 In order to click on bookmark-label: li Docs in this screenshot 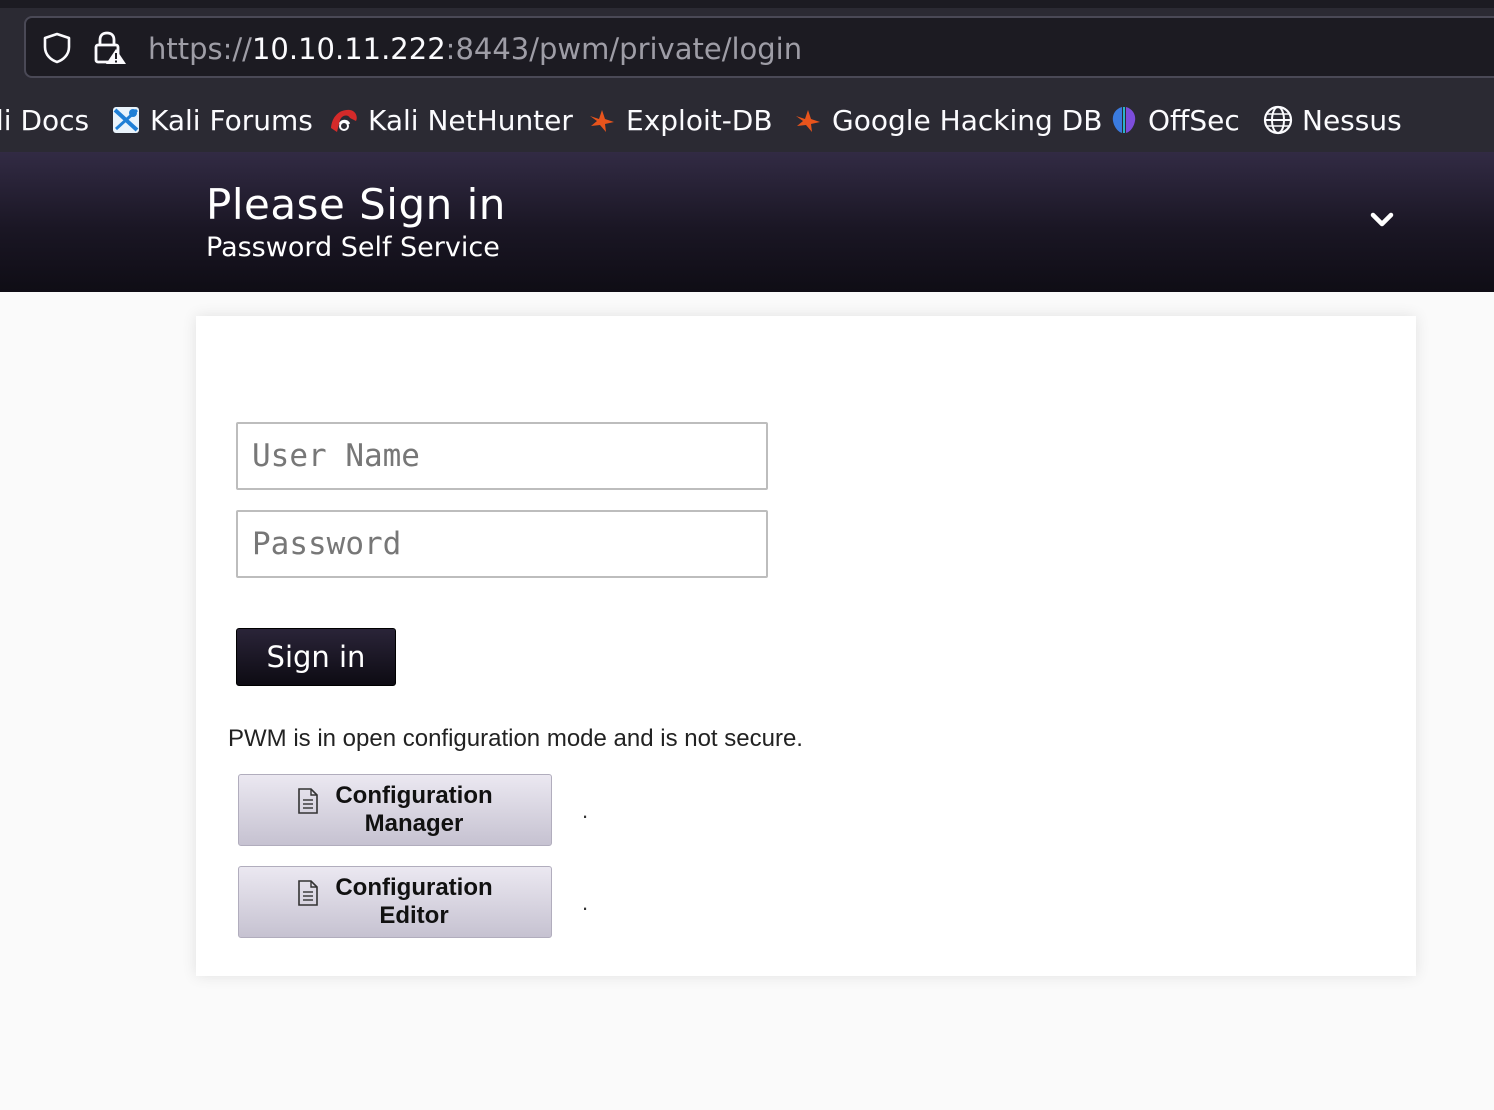, I will do `click(45, 120)`.